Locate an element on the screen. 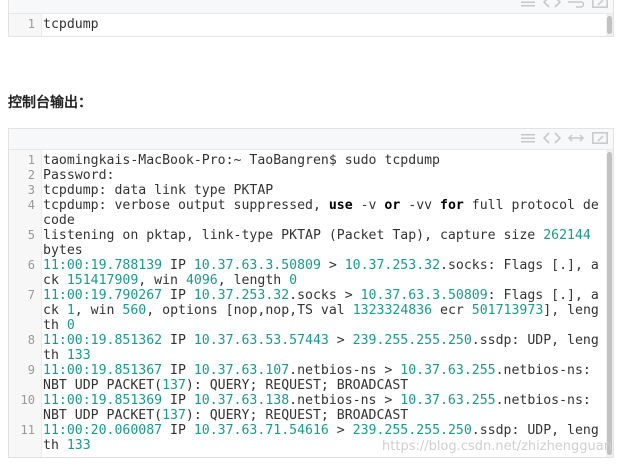 This screenshot has width=622, height=466. keyword-token: or is located at coordinates (392, 205).